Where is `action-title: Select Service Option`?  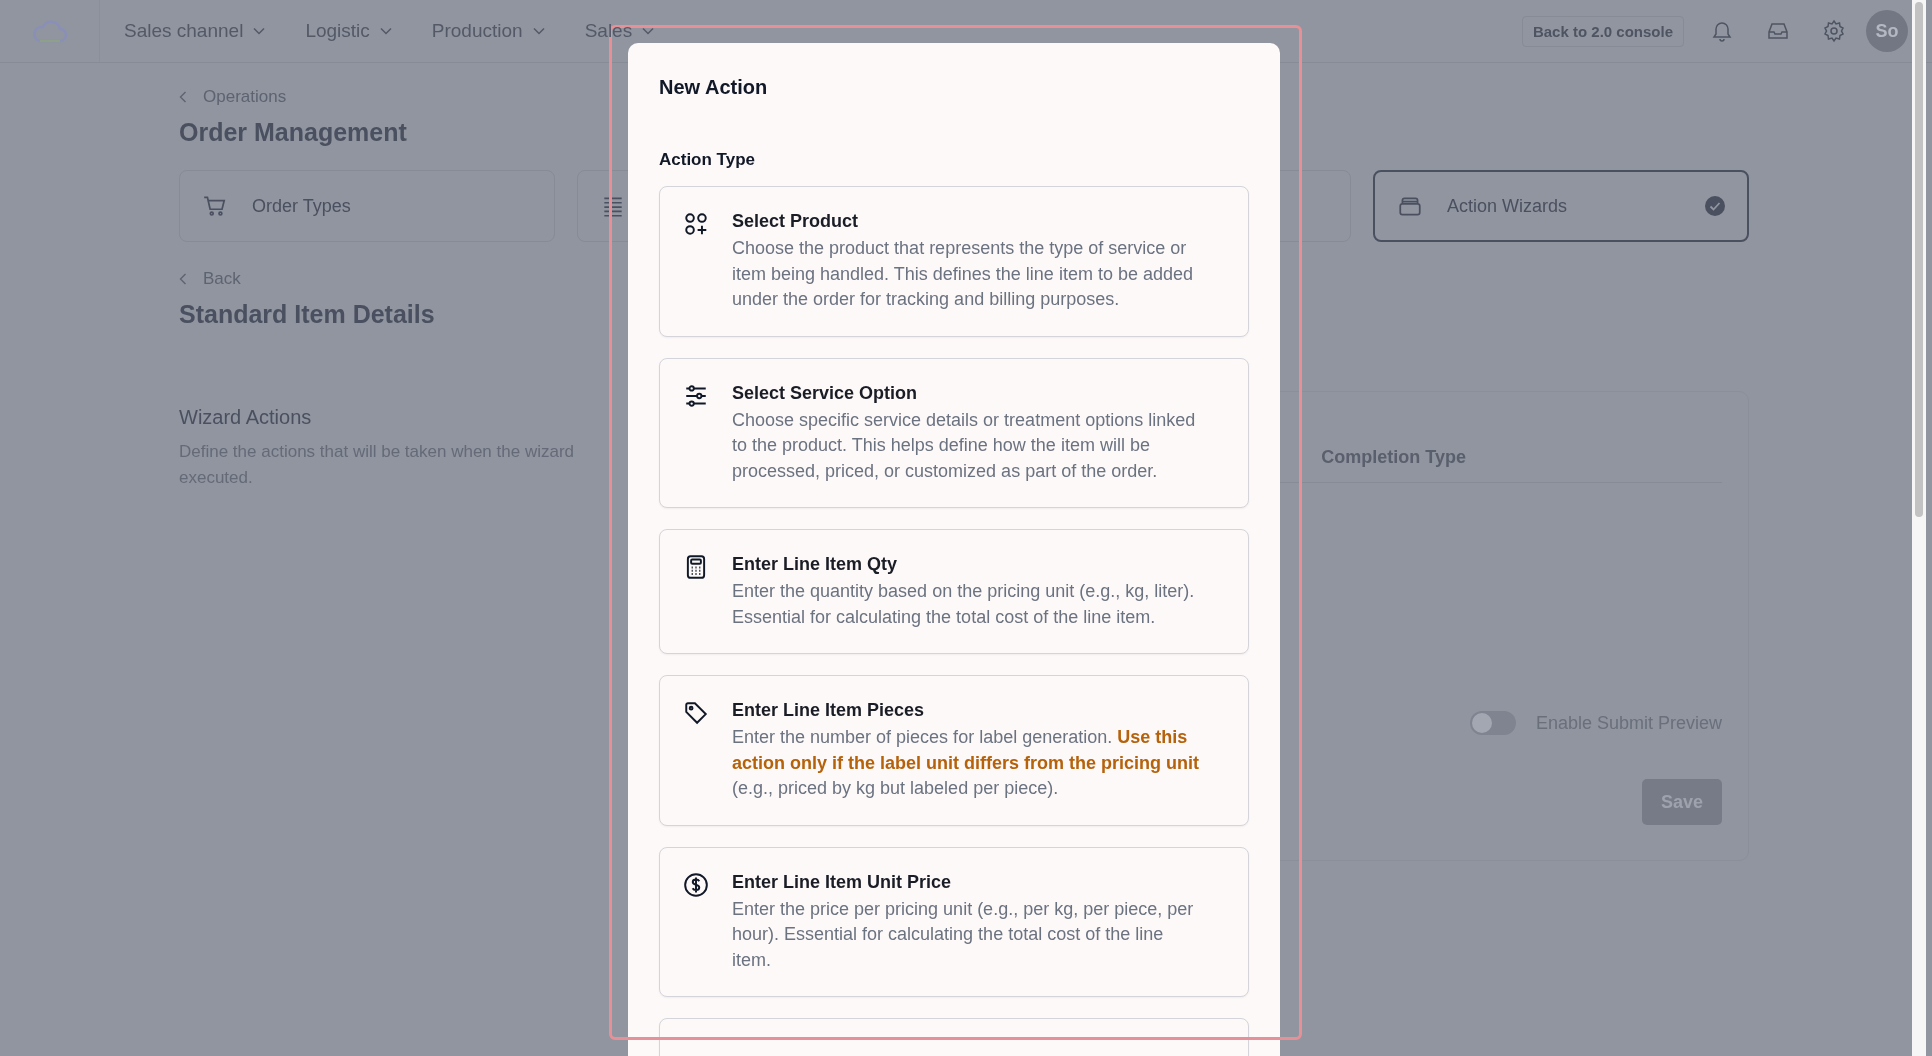
action-title: Select Service Option is located at coordinates (825, 393).